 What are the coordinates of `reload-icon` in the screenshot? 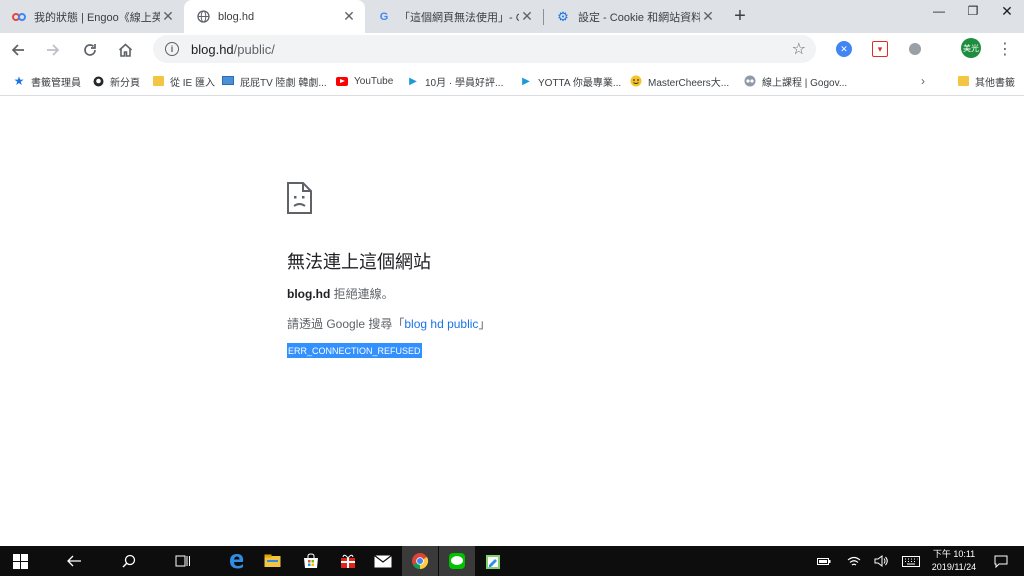 It's located at (90, 50).